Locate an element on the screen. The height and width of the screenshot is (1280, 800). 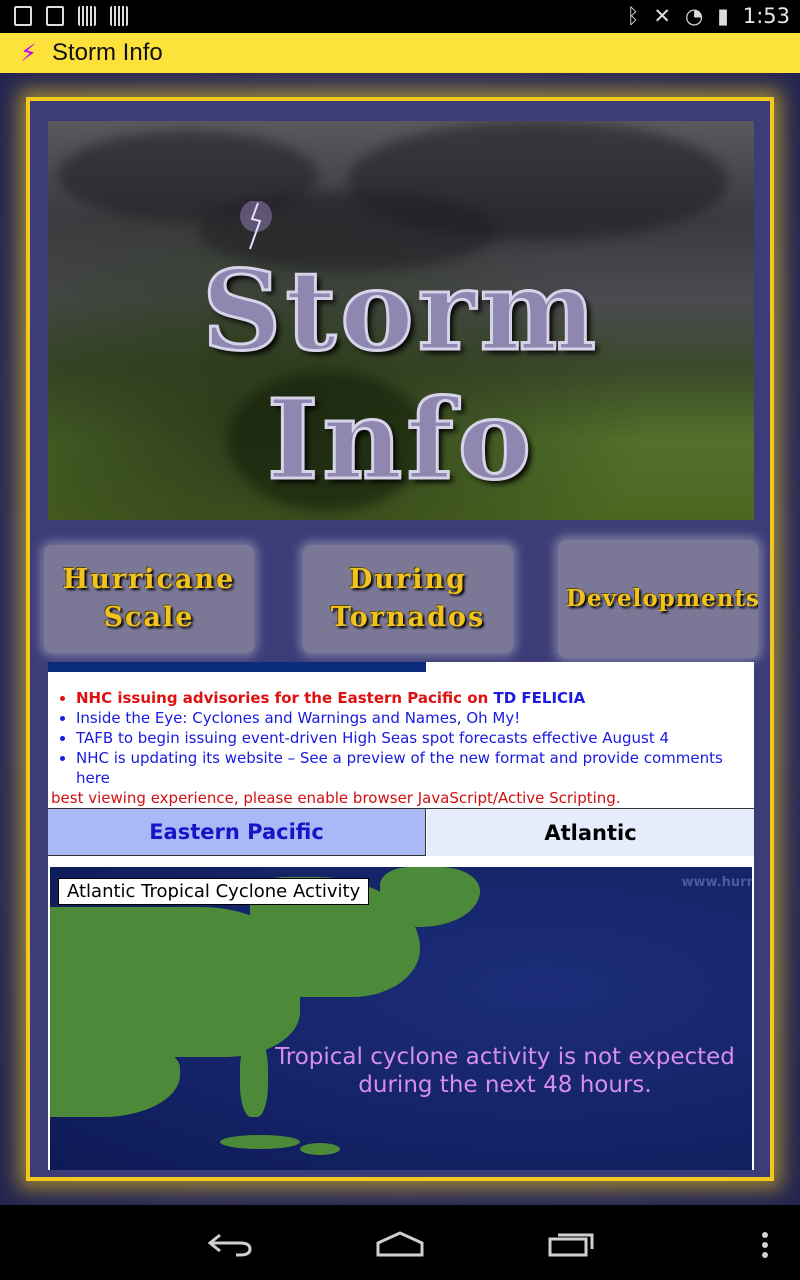
lightning-icon is located at coordinates (256, 225).